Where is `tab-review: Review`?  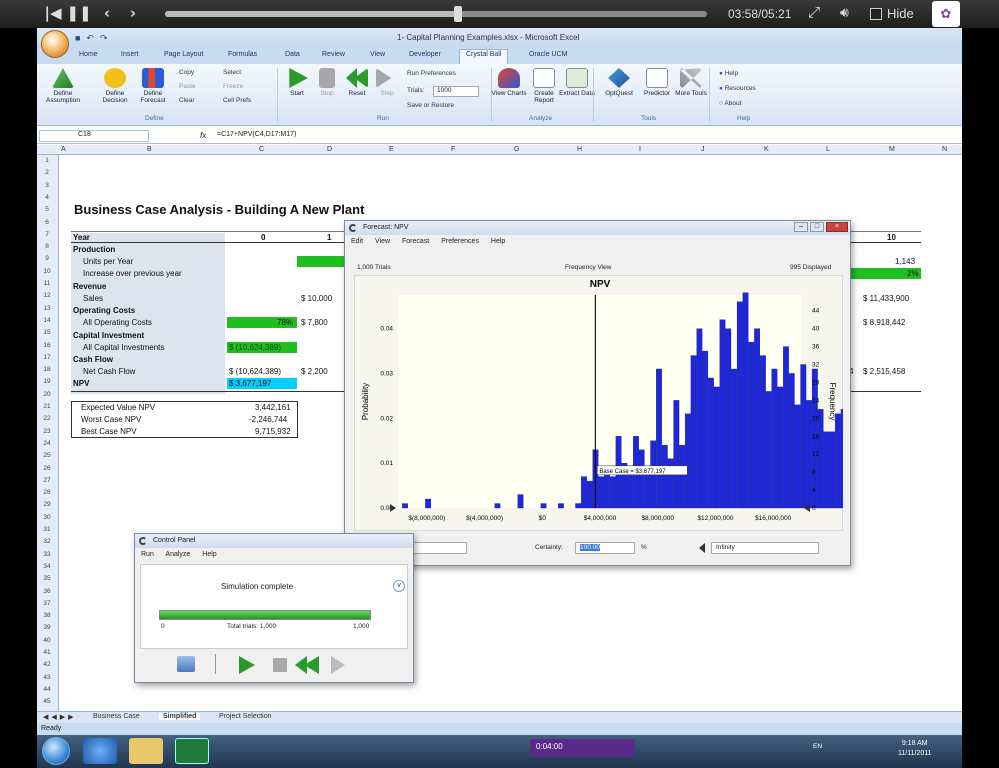
tab-review: Review is located at coordinates (333, 54).